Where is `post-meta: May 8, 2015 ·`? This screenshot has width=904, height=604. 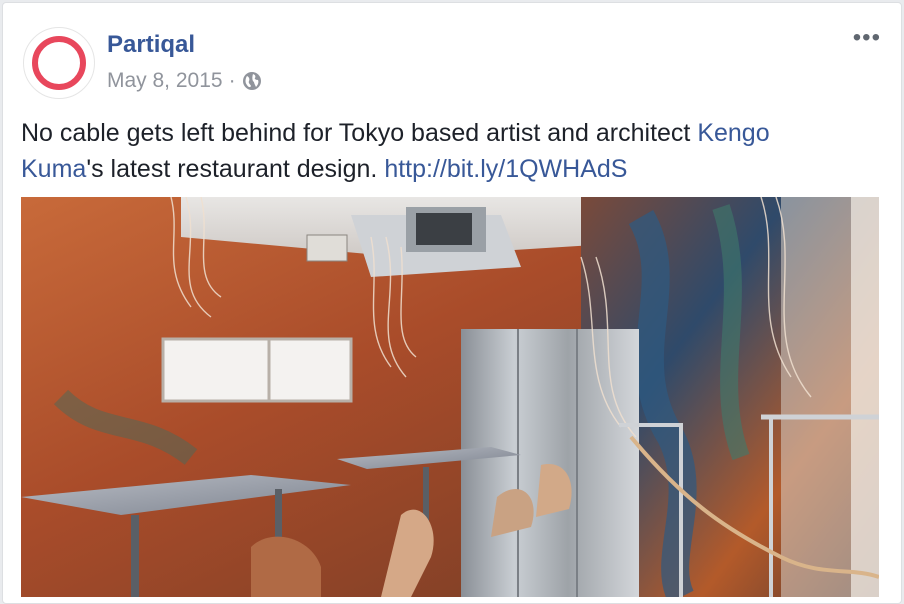
post-meta: May 8, 2015 · is located at coordinates (184, 81).